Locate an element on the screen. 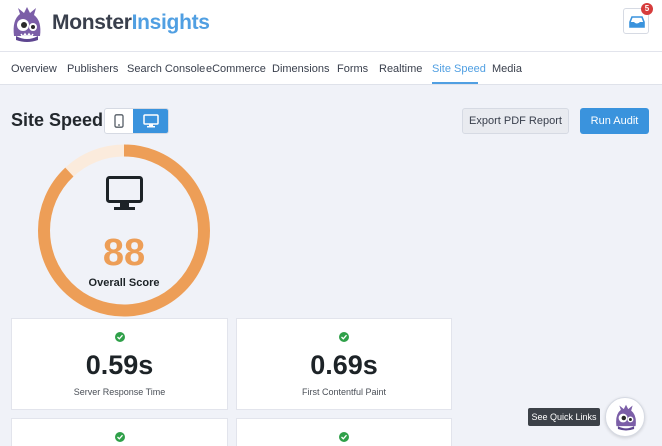 This screenshot has height=446, width=662. tab-ecommerce: eCommerce is located at coordinates (236, 69).